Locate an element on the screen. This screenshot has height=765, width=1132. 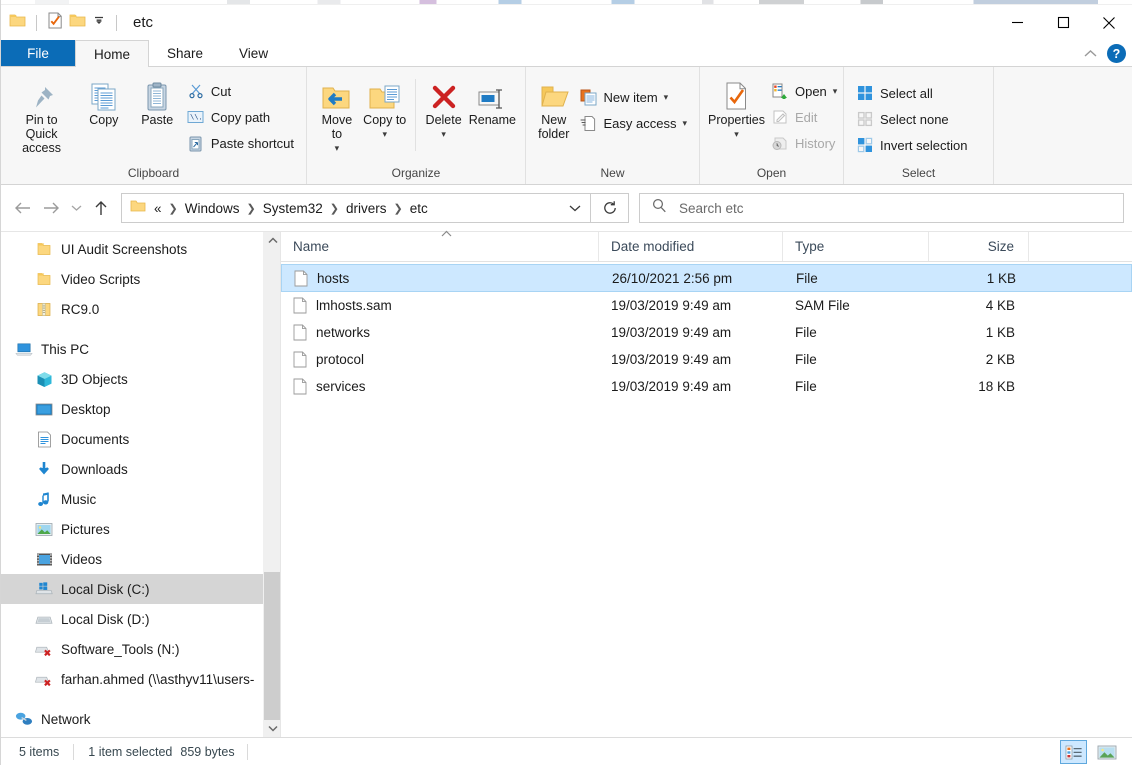
column-header-date-modified: Date modified is located at coordinates (691, 246).